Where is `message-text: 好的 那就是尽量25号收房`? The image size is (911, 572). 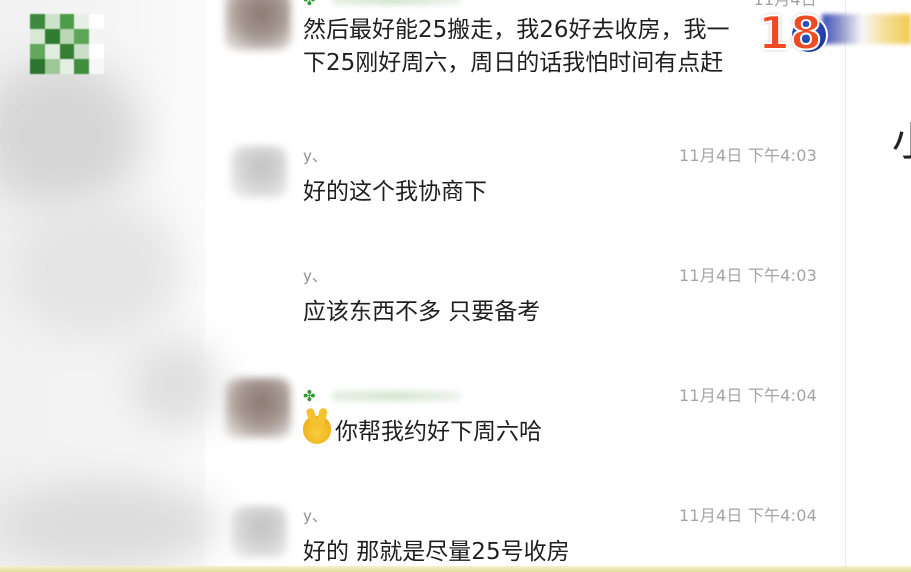 message-text: 好的 那就是尽量25号收房 is located at coordinates (553, 552).